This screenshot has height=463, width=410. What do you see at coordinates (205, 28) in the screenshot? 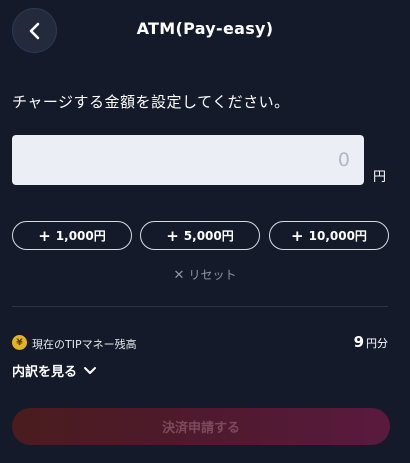
I see `page-title: ATM(Pay-easy)` at bounding box center [205, 28].